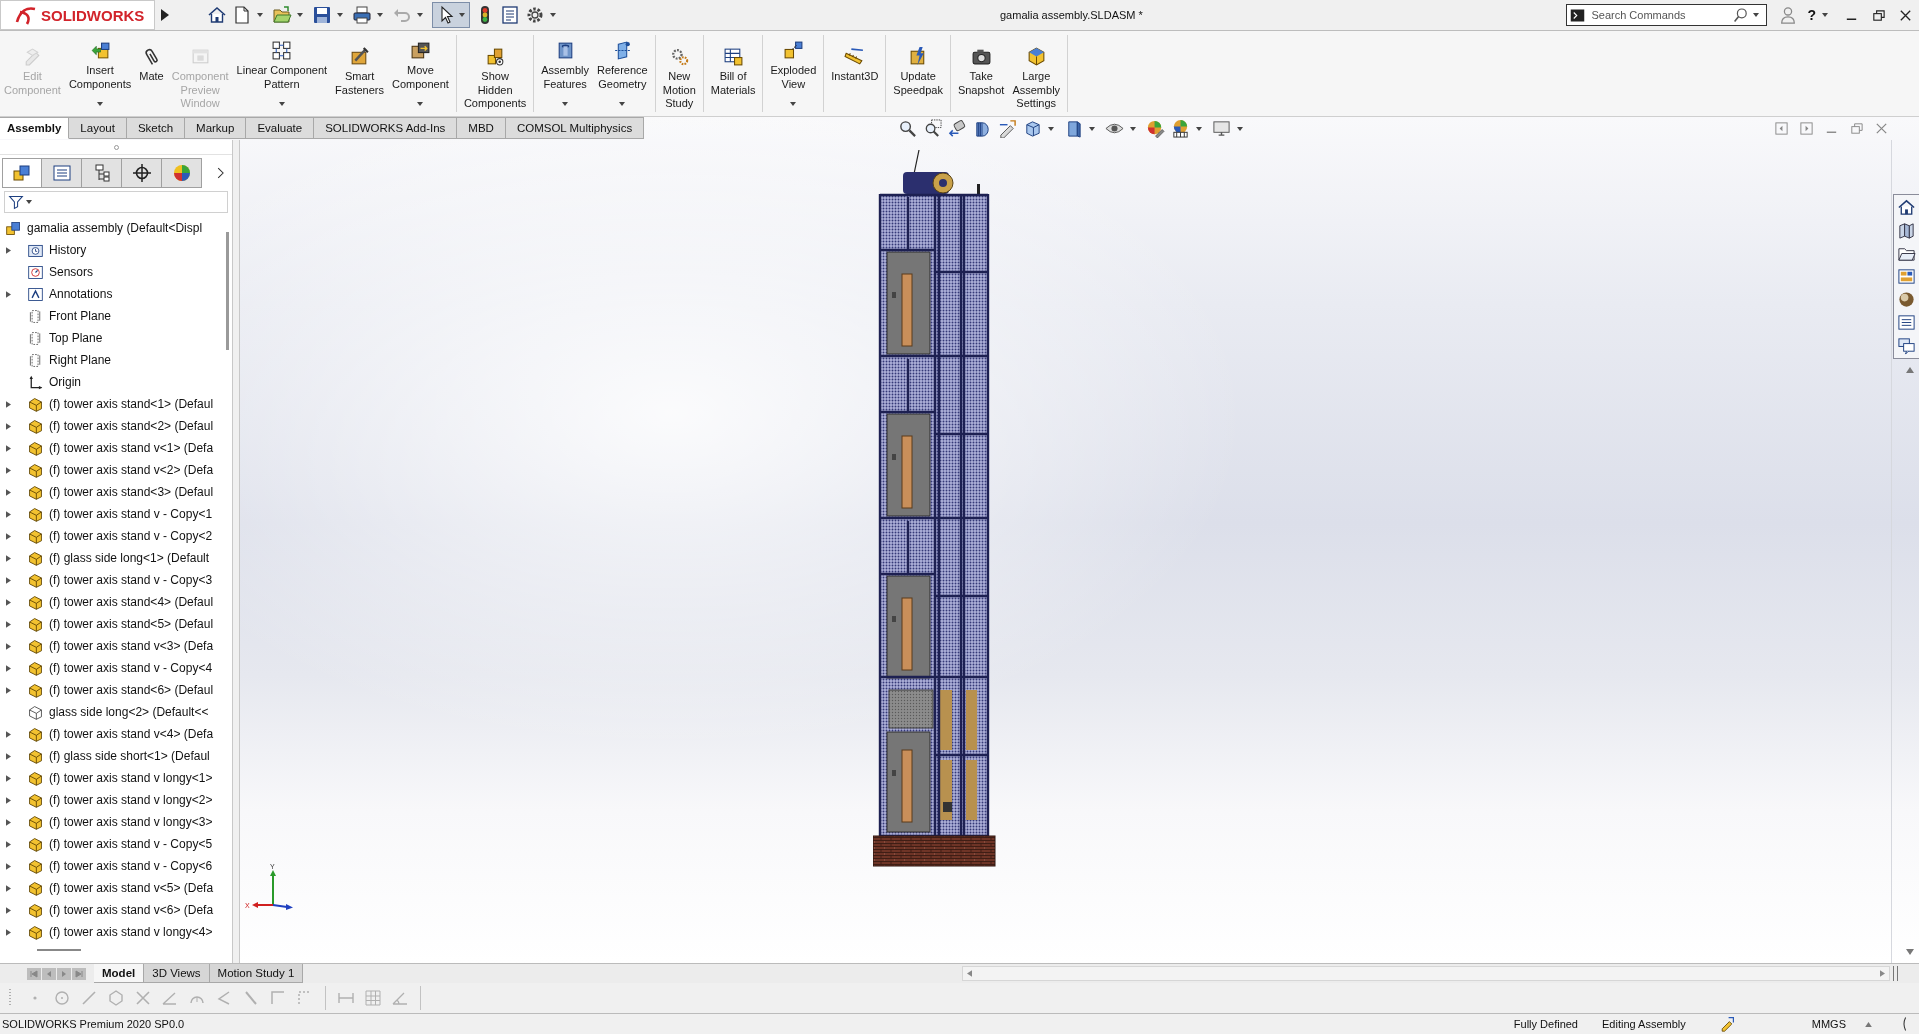 Image resolution: width=1919 pixels, height=1034 pixels. I want to click on ribbon-button: Update Speedpak, so click(918, 73).